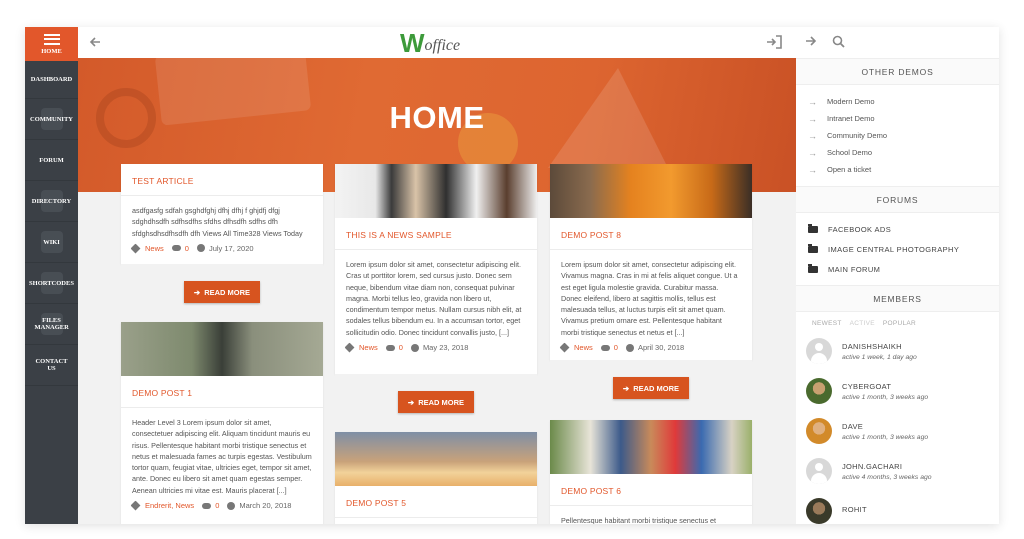  Describe the element at coordinates (51, 39) in the screenshot. I see `menu-icon` at that location.